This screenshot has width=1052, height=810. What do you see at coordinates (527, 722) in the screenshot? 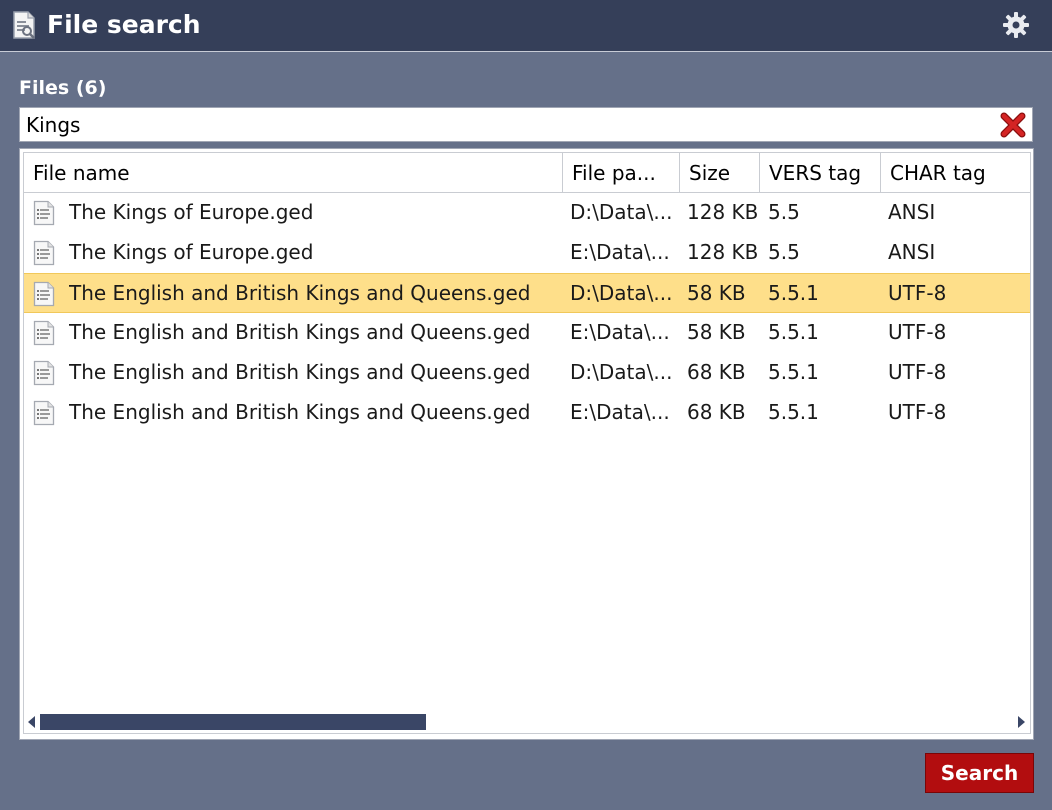
I see `horizontal-scrollbar` at bounding box center [527, 722].